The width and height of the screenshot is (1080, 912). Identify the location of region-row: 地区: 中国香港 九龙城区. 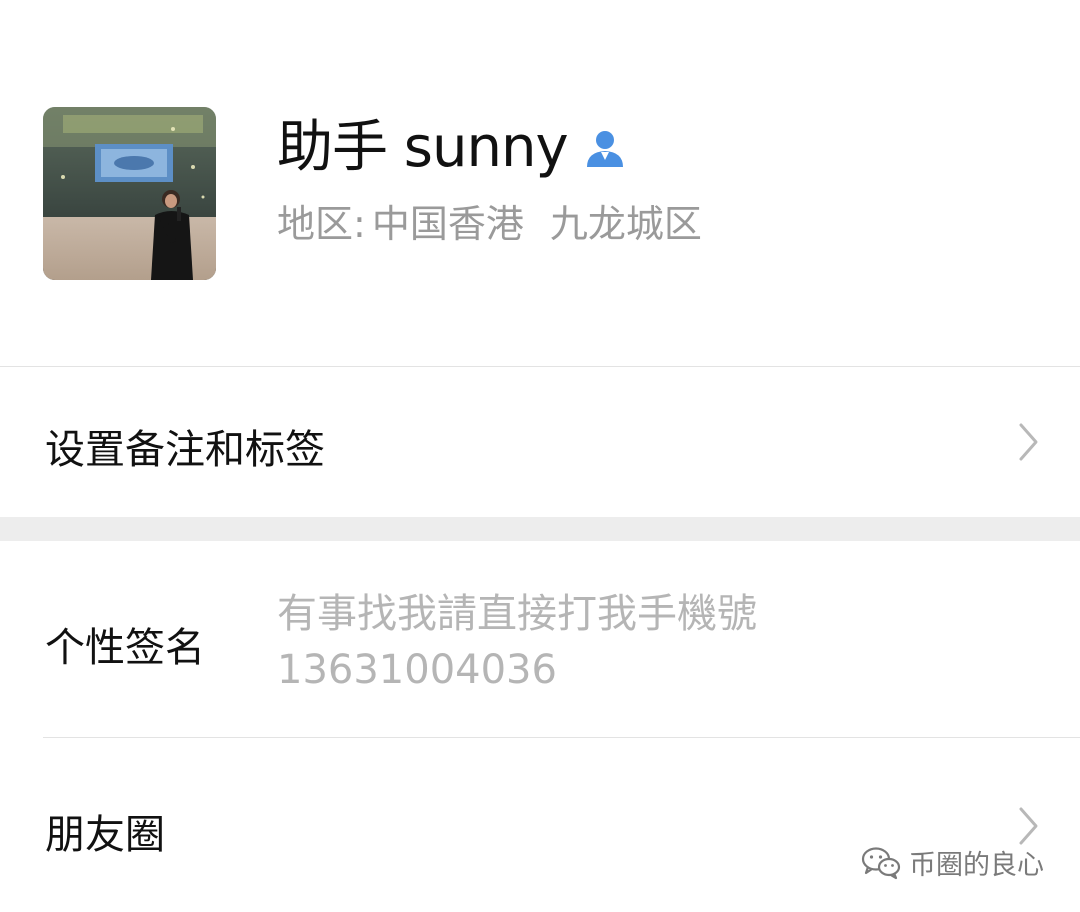
(489, 220).